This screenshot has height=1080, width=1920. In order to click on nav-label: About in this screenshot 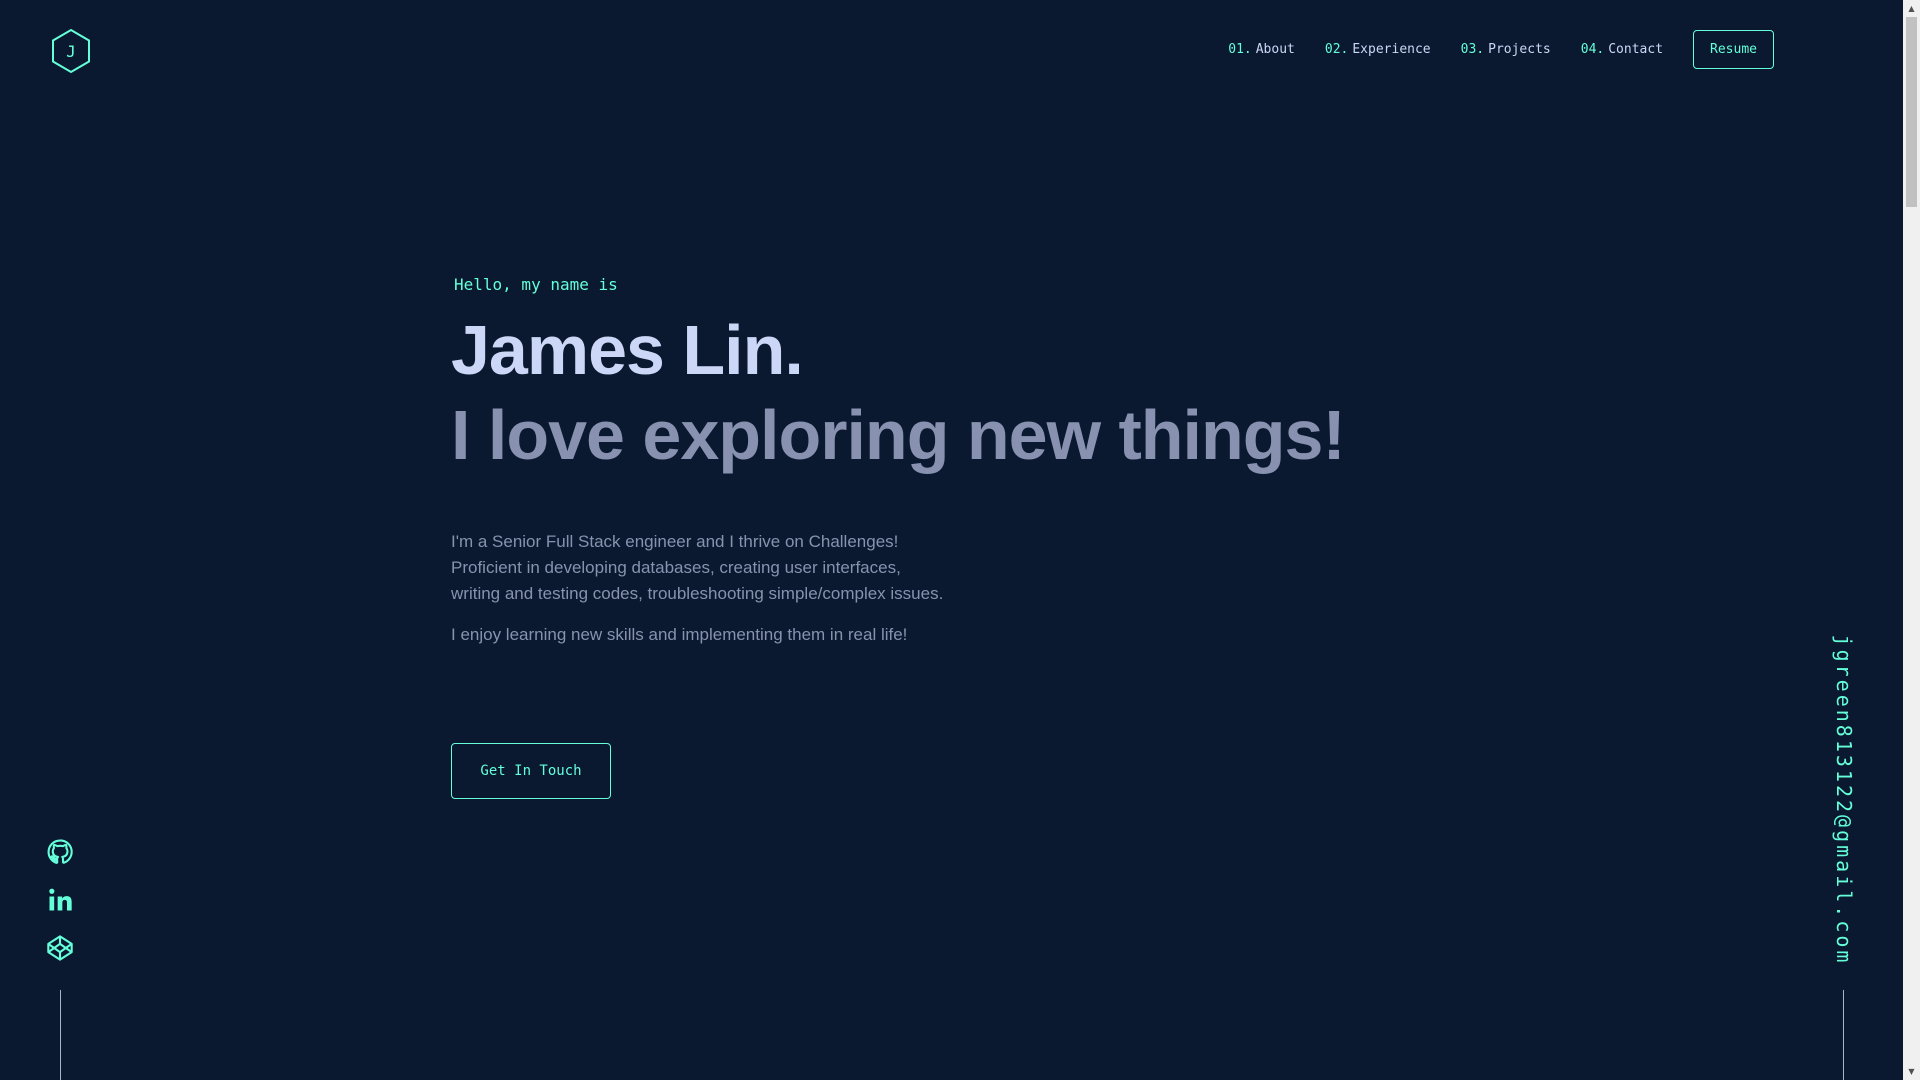, I will do `click(1275, 49)`.